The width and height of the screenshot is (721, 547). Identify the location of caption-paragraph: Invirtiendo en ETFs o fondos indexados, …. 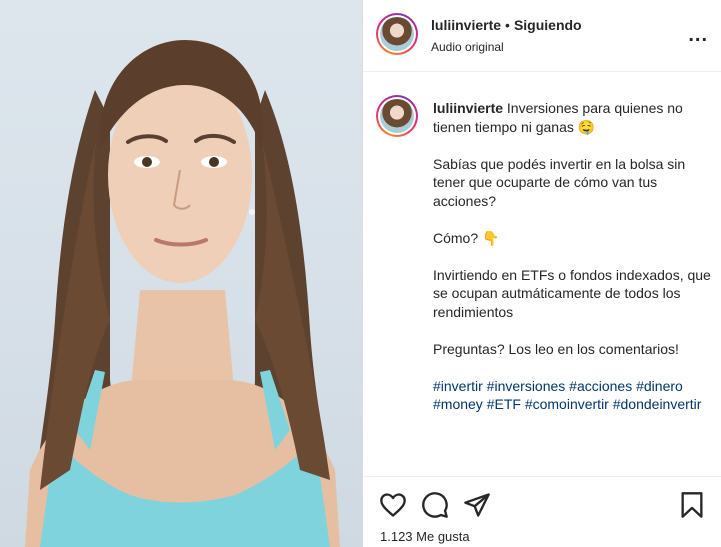
(572, 293).